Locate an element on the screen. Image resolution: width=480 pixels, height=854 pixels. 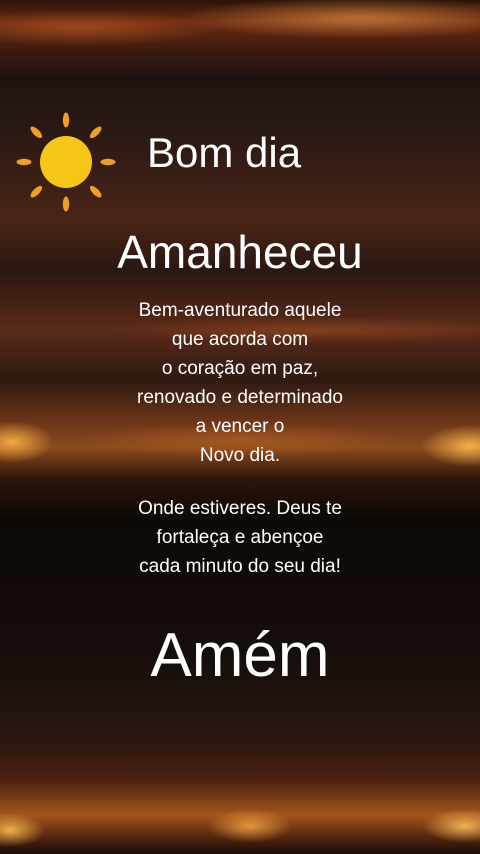
message-line: fortaleça e abençoe is located at coordinates (240, 537).